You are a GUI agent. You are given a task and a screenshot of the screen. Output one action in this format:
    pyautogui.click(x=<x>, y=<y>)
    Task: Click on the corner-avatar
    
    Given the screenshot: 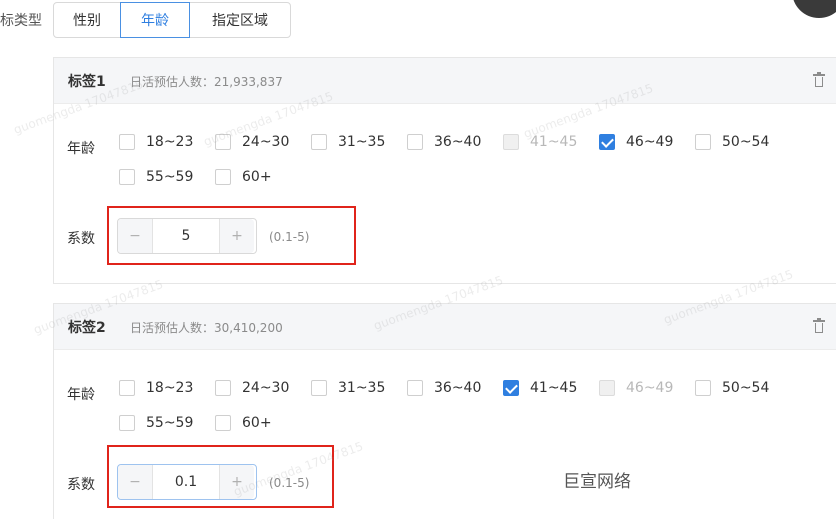 What is the action you would take?
    pyautogui.click(x=814, y=9)
    